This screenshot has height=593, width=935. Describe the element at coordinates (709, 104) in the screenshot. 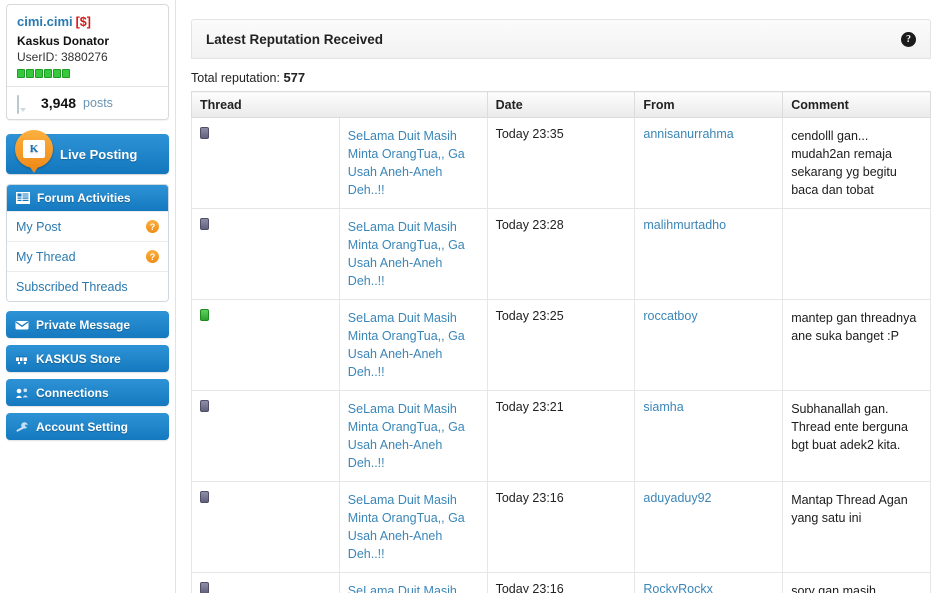

I see `column-header-from: From` at that location.